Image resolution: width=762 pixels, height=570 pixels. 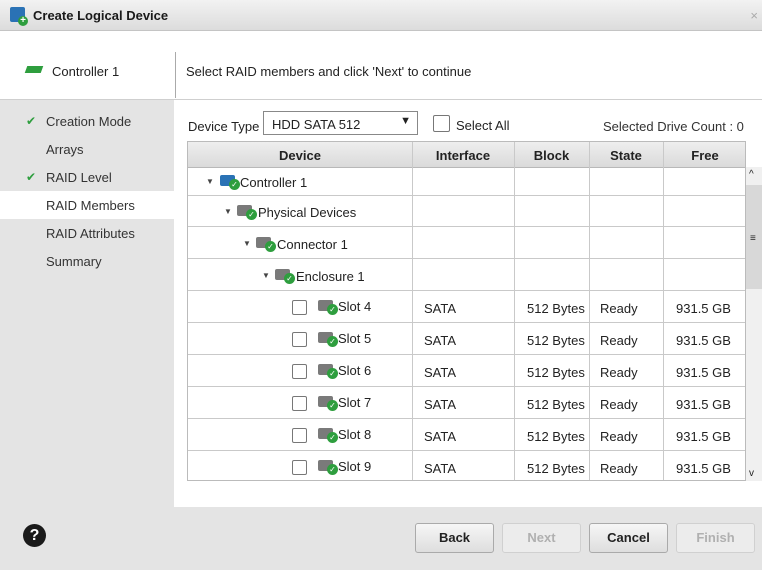 I want to click on tree-label: Connector 1, so click(x=312, y=244).